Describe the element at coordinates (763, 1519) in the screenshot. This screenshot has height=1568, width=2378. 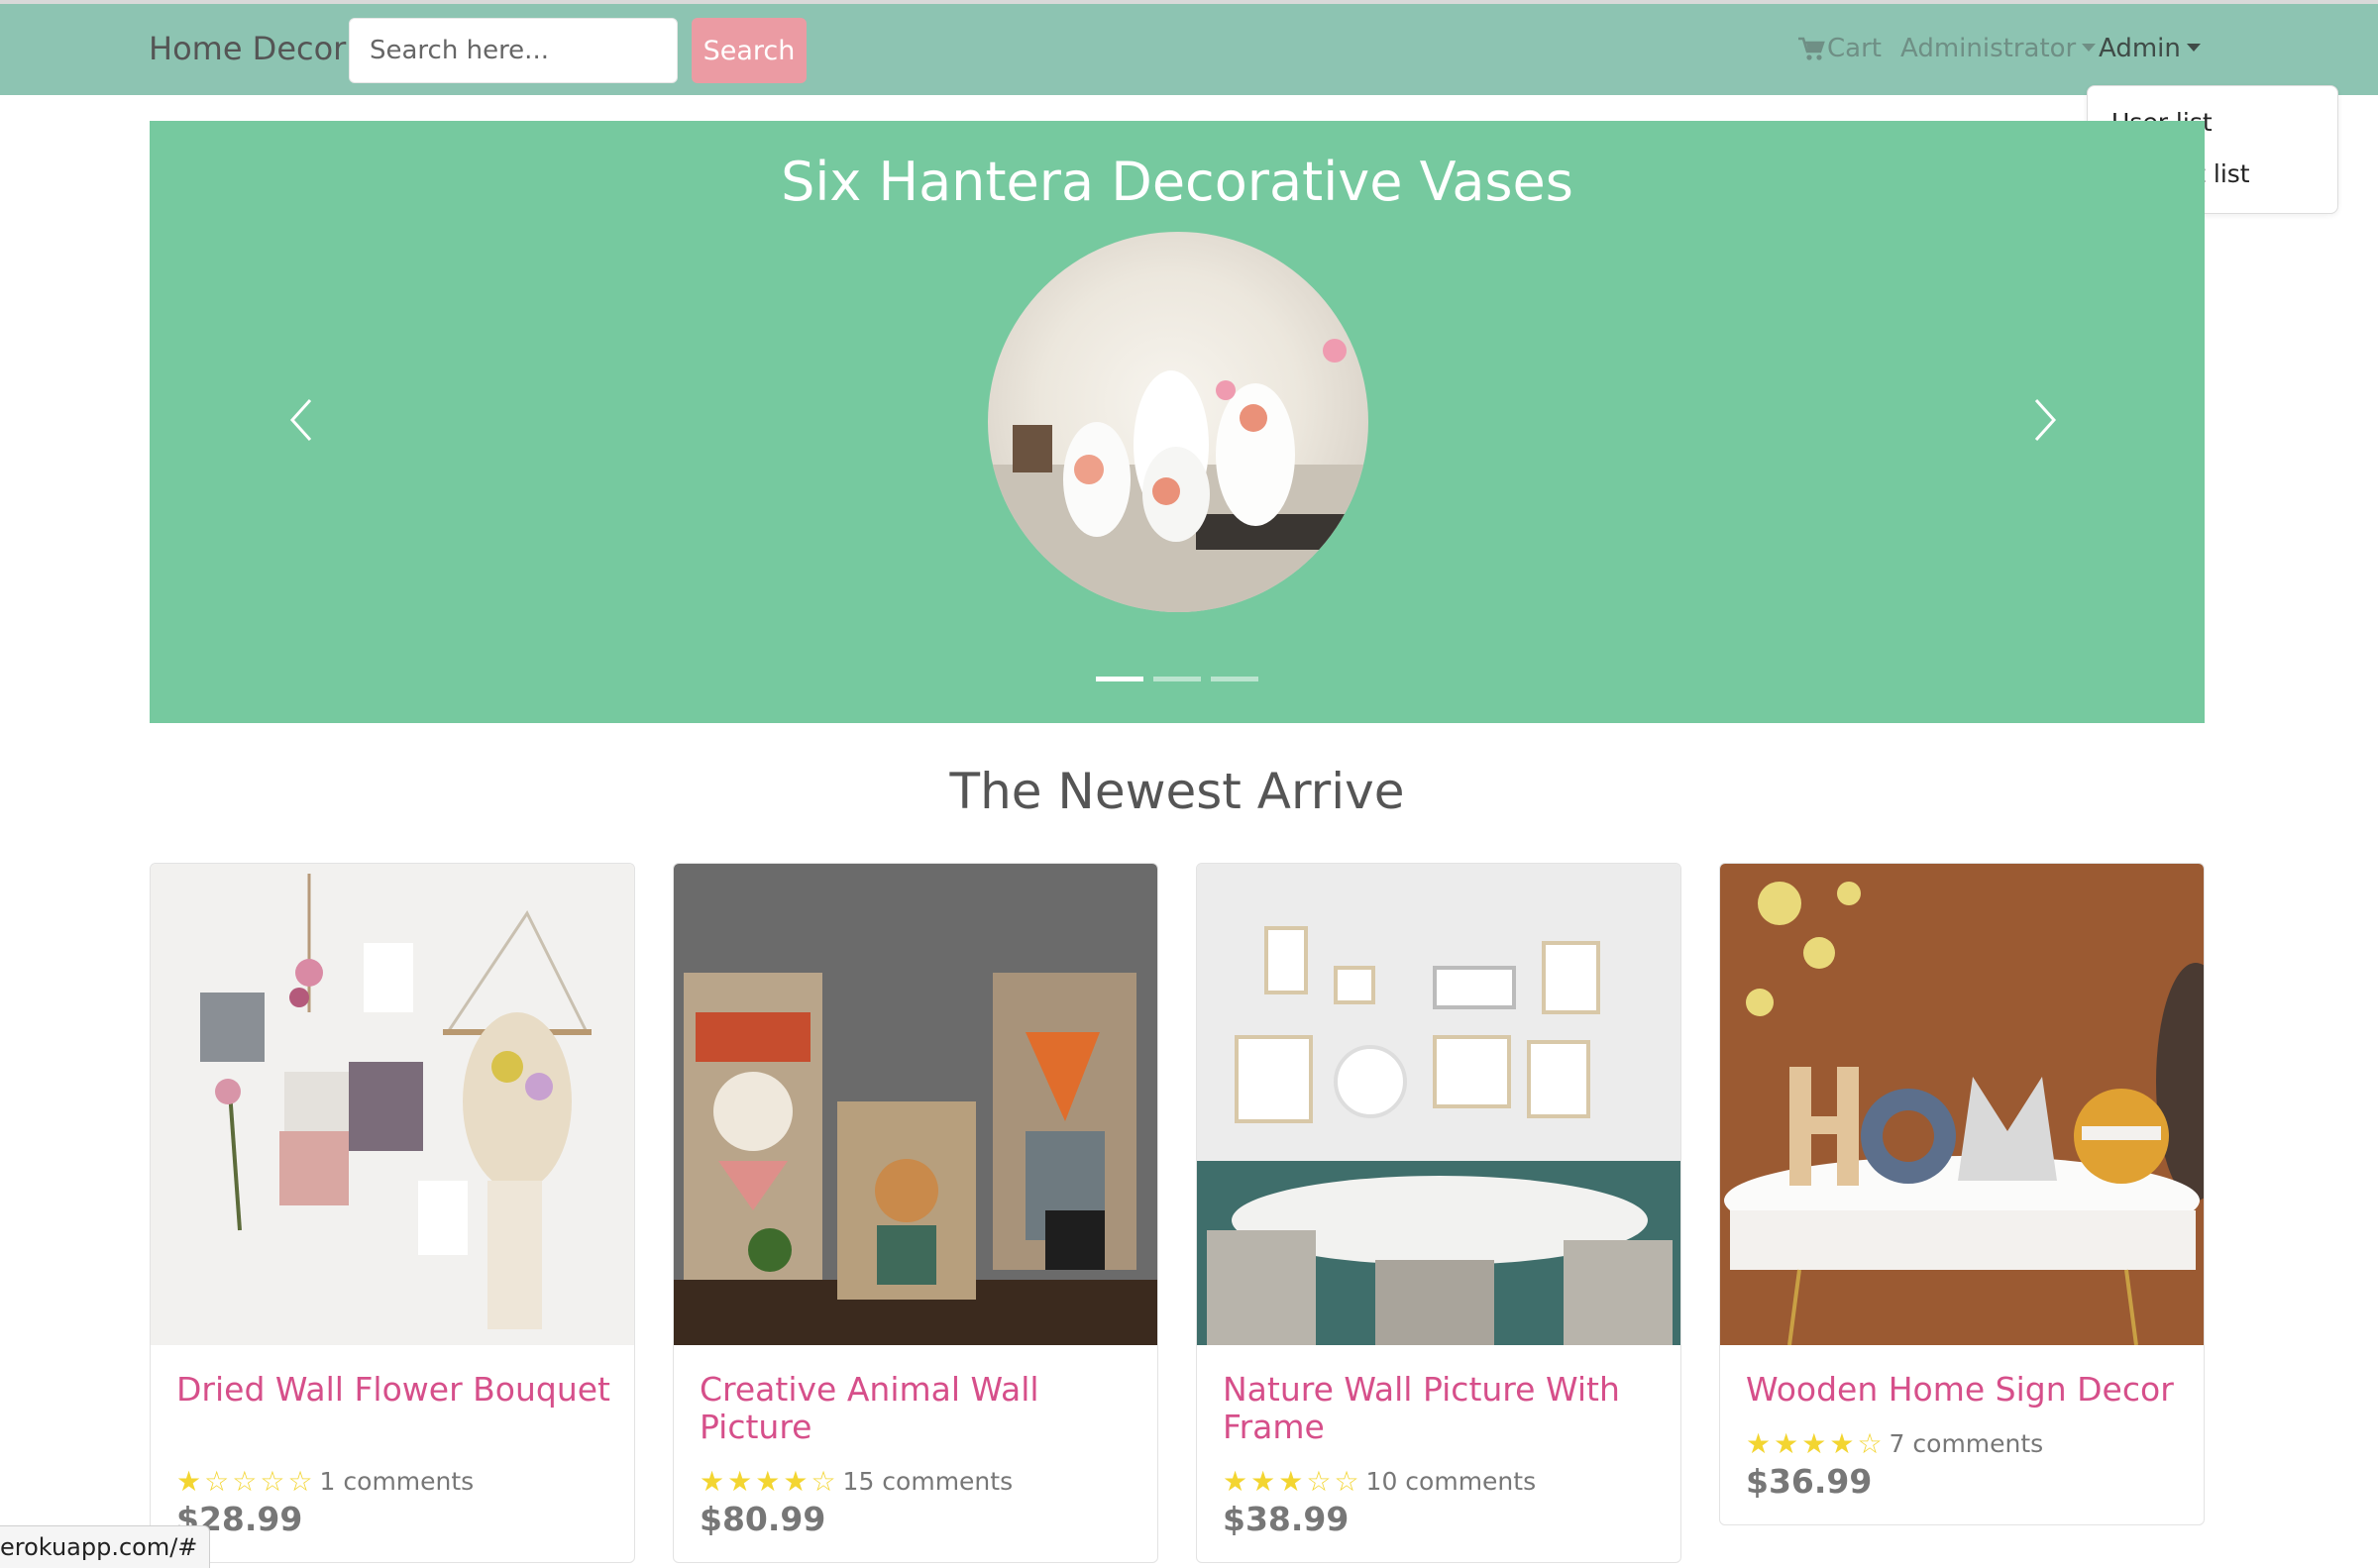
I see `product-price: $80.99` at that location.